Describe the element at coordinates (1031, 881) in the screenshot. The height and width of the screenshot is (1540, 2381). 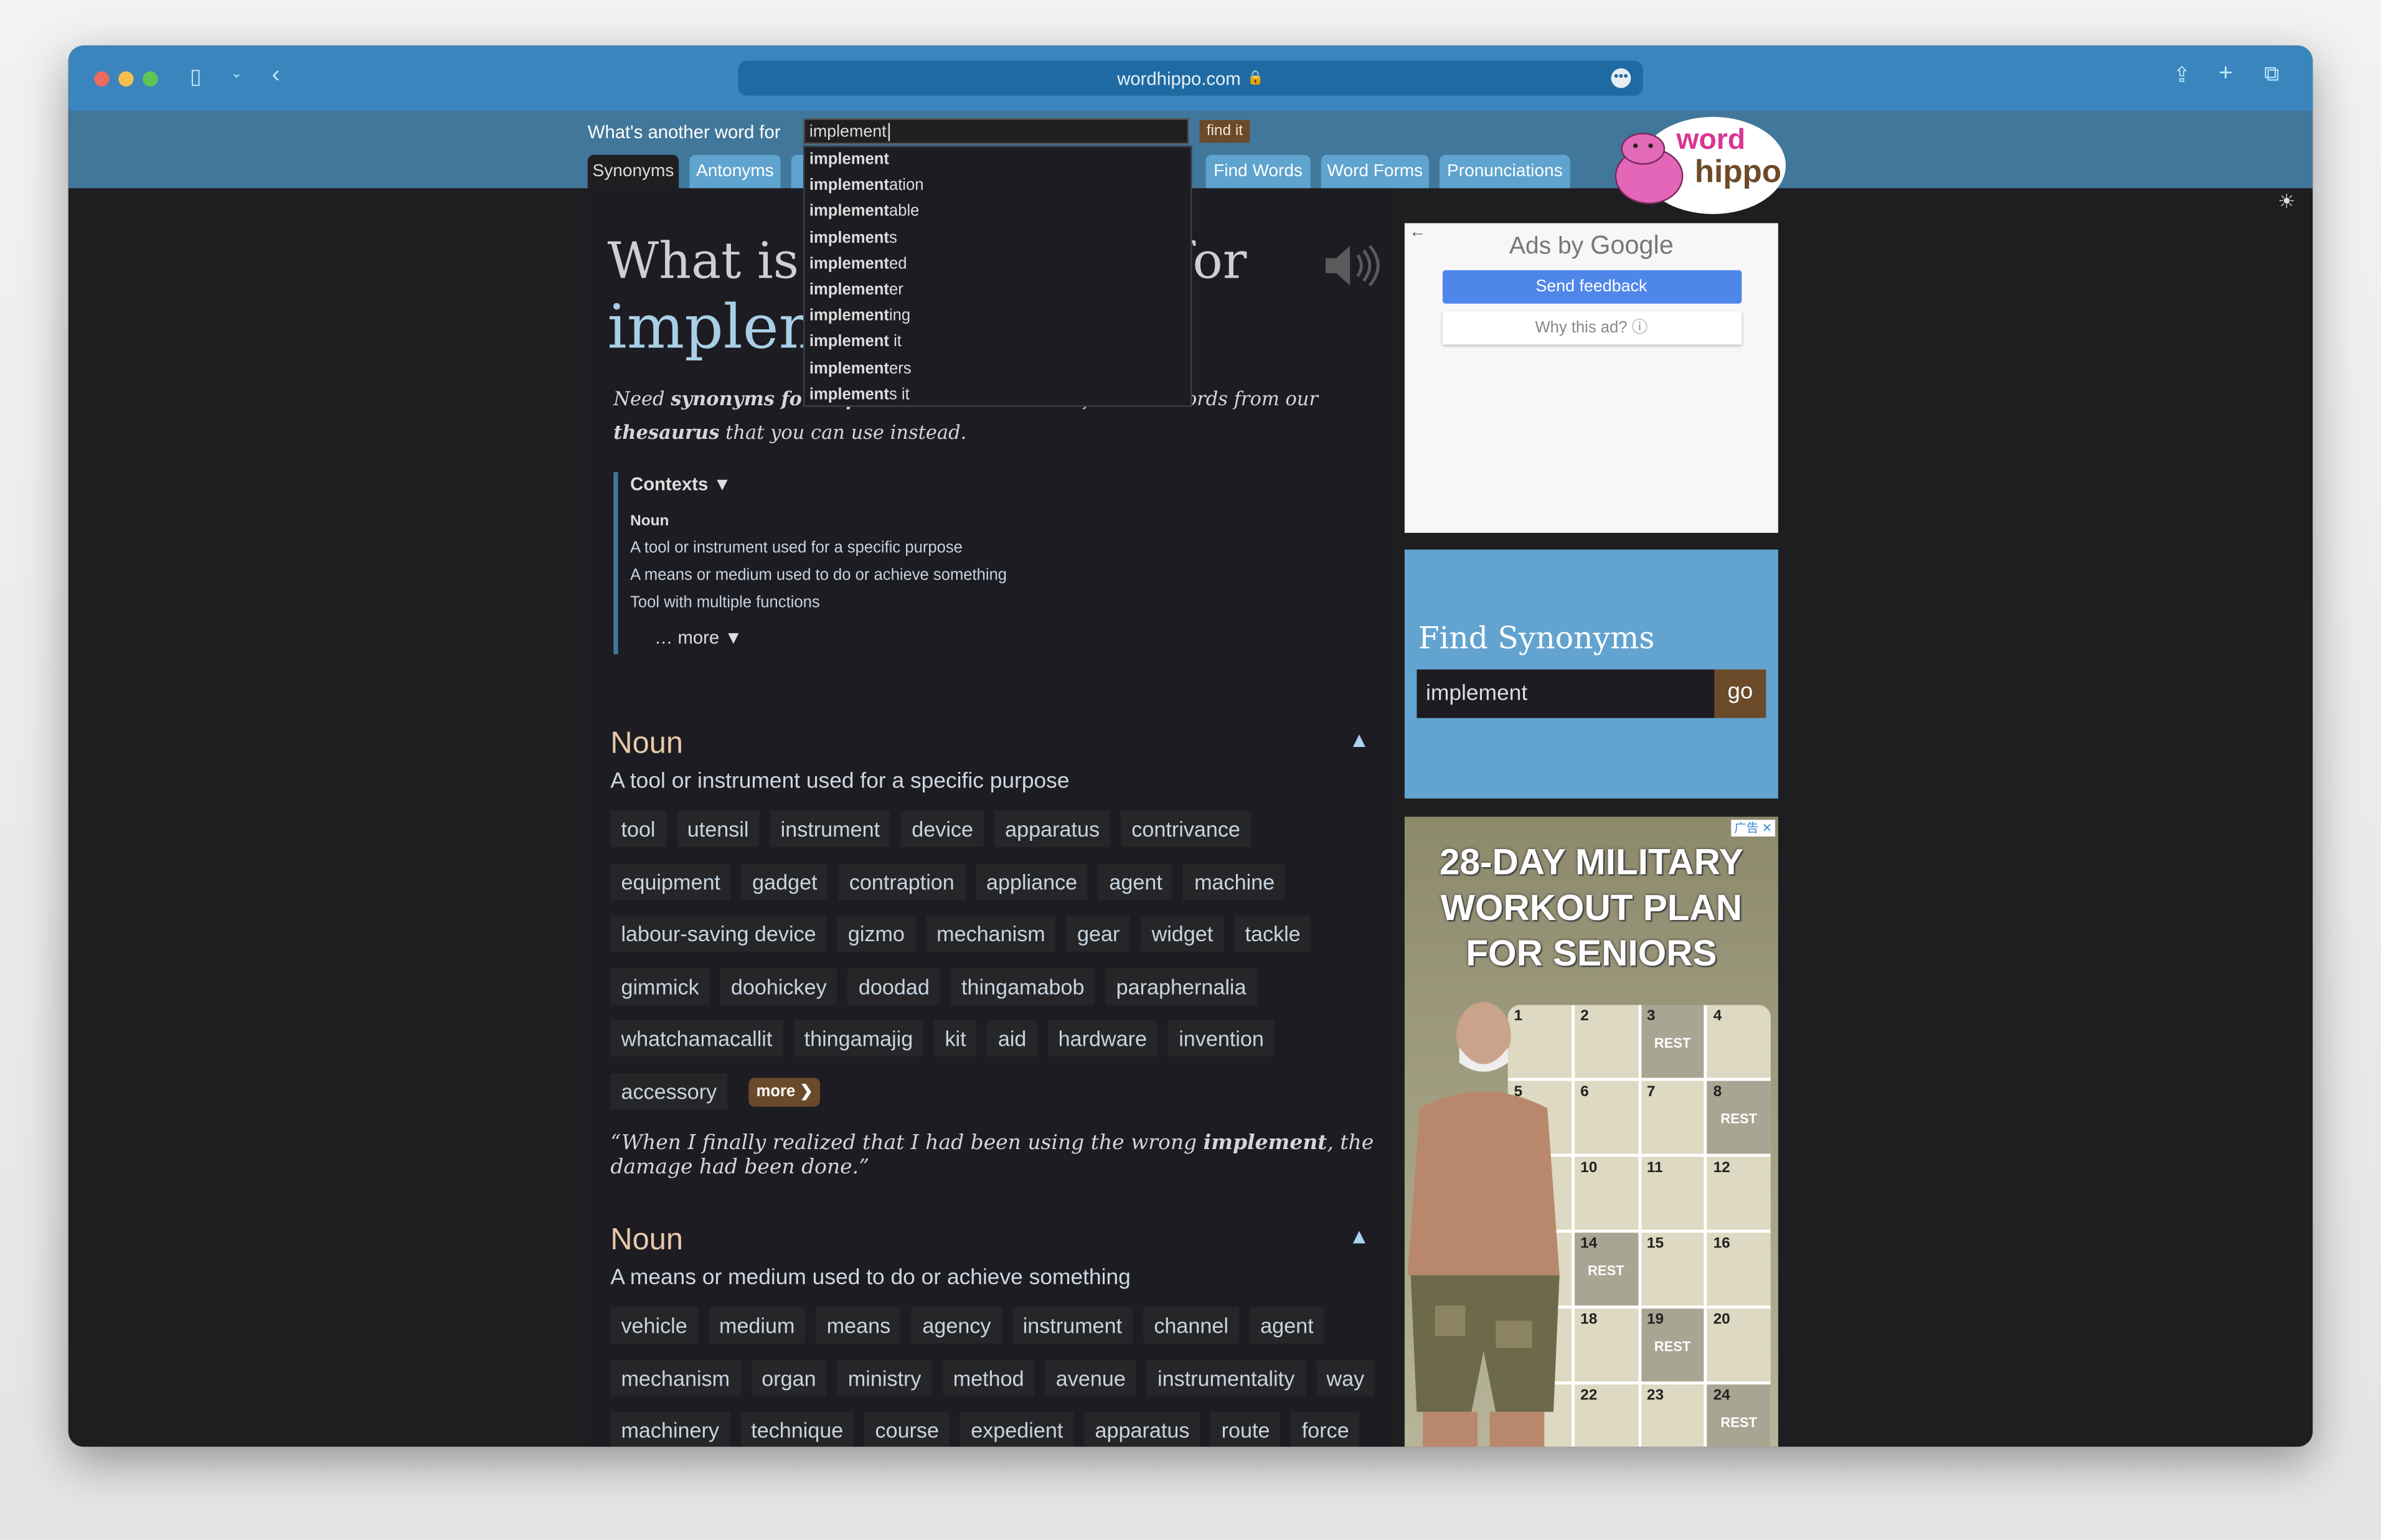
I see `synonym-tag: appliance` at that location.